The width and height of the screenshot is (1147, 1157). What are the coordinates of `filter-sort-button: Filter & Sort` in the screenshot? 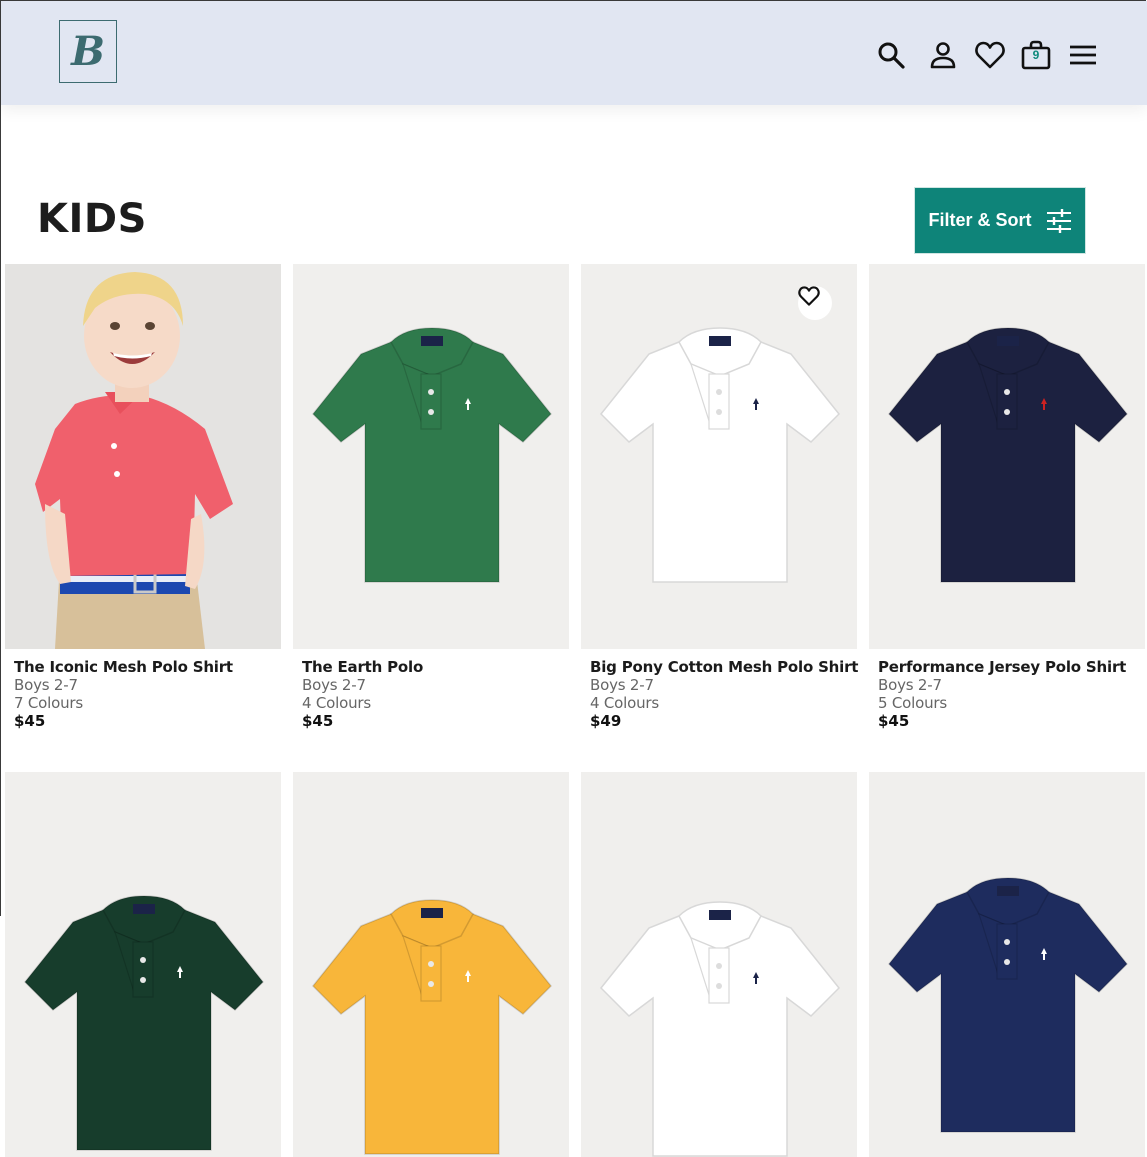 It's located at (1000, 220).